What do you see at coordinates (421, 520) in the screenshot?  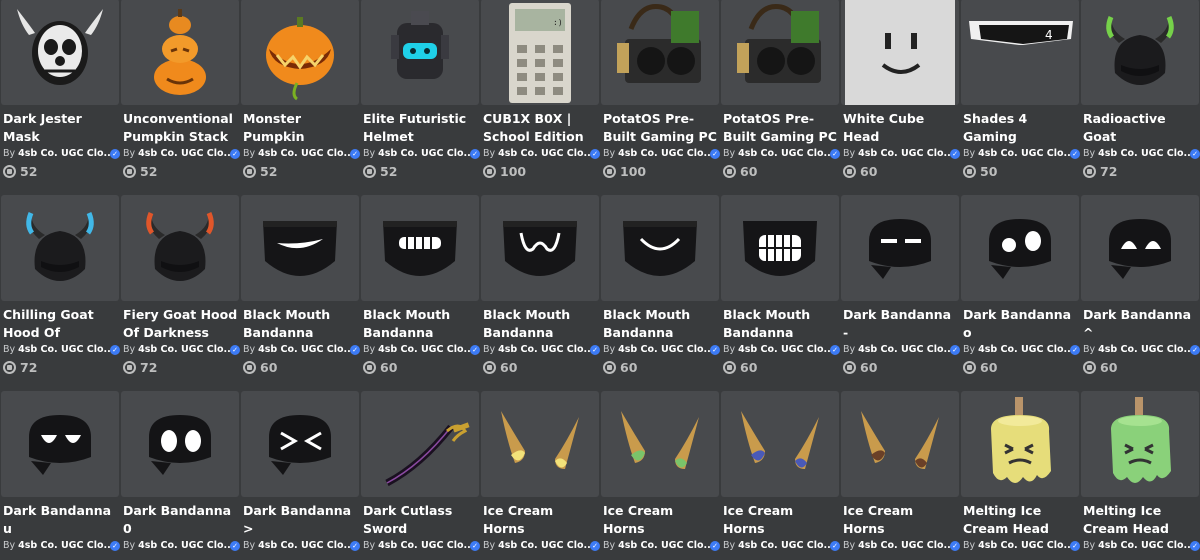 I see `item-name: Dark Cutlass Sword` at bounding box center [421, 520].